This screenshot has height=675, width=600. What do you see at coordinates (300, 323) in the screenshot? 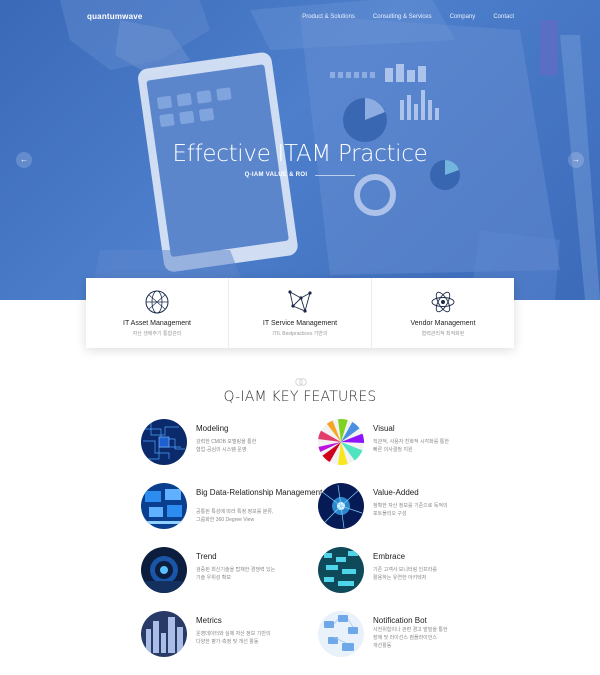
I see `service-card-title: IT Service Management` at bounding box center [300, 323].